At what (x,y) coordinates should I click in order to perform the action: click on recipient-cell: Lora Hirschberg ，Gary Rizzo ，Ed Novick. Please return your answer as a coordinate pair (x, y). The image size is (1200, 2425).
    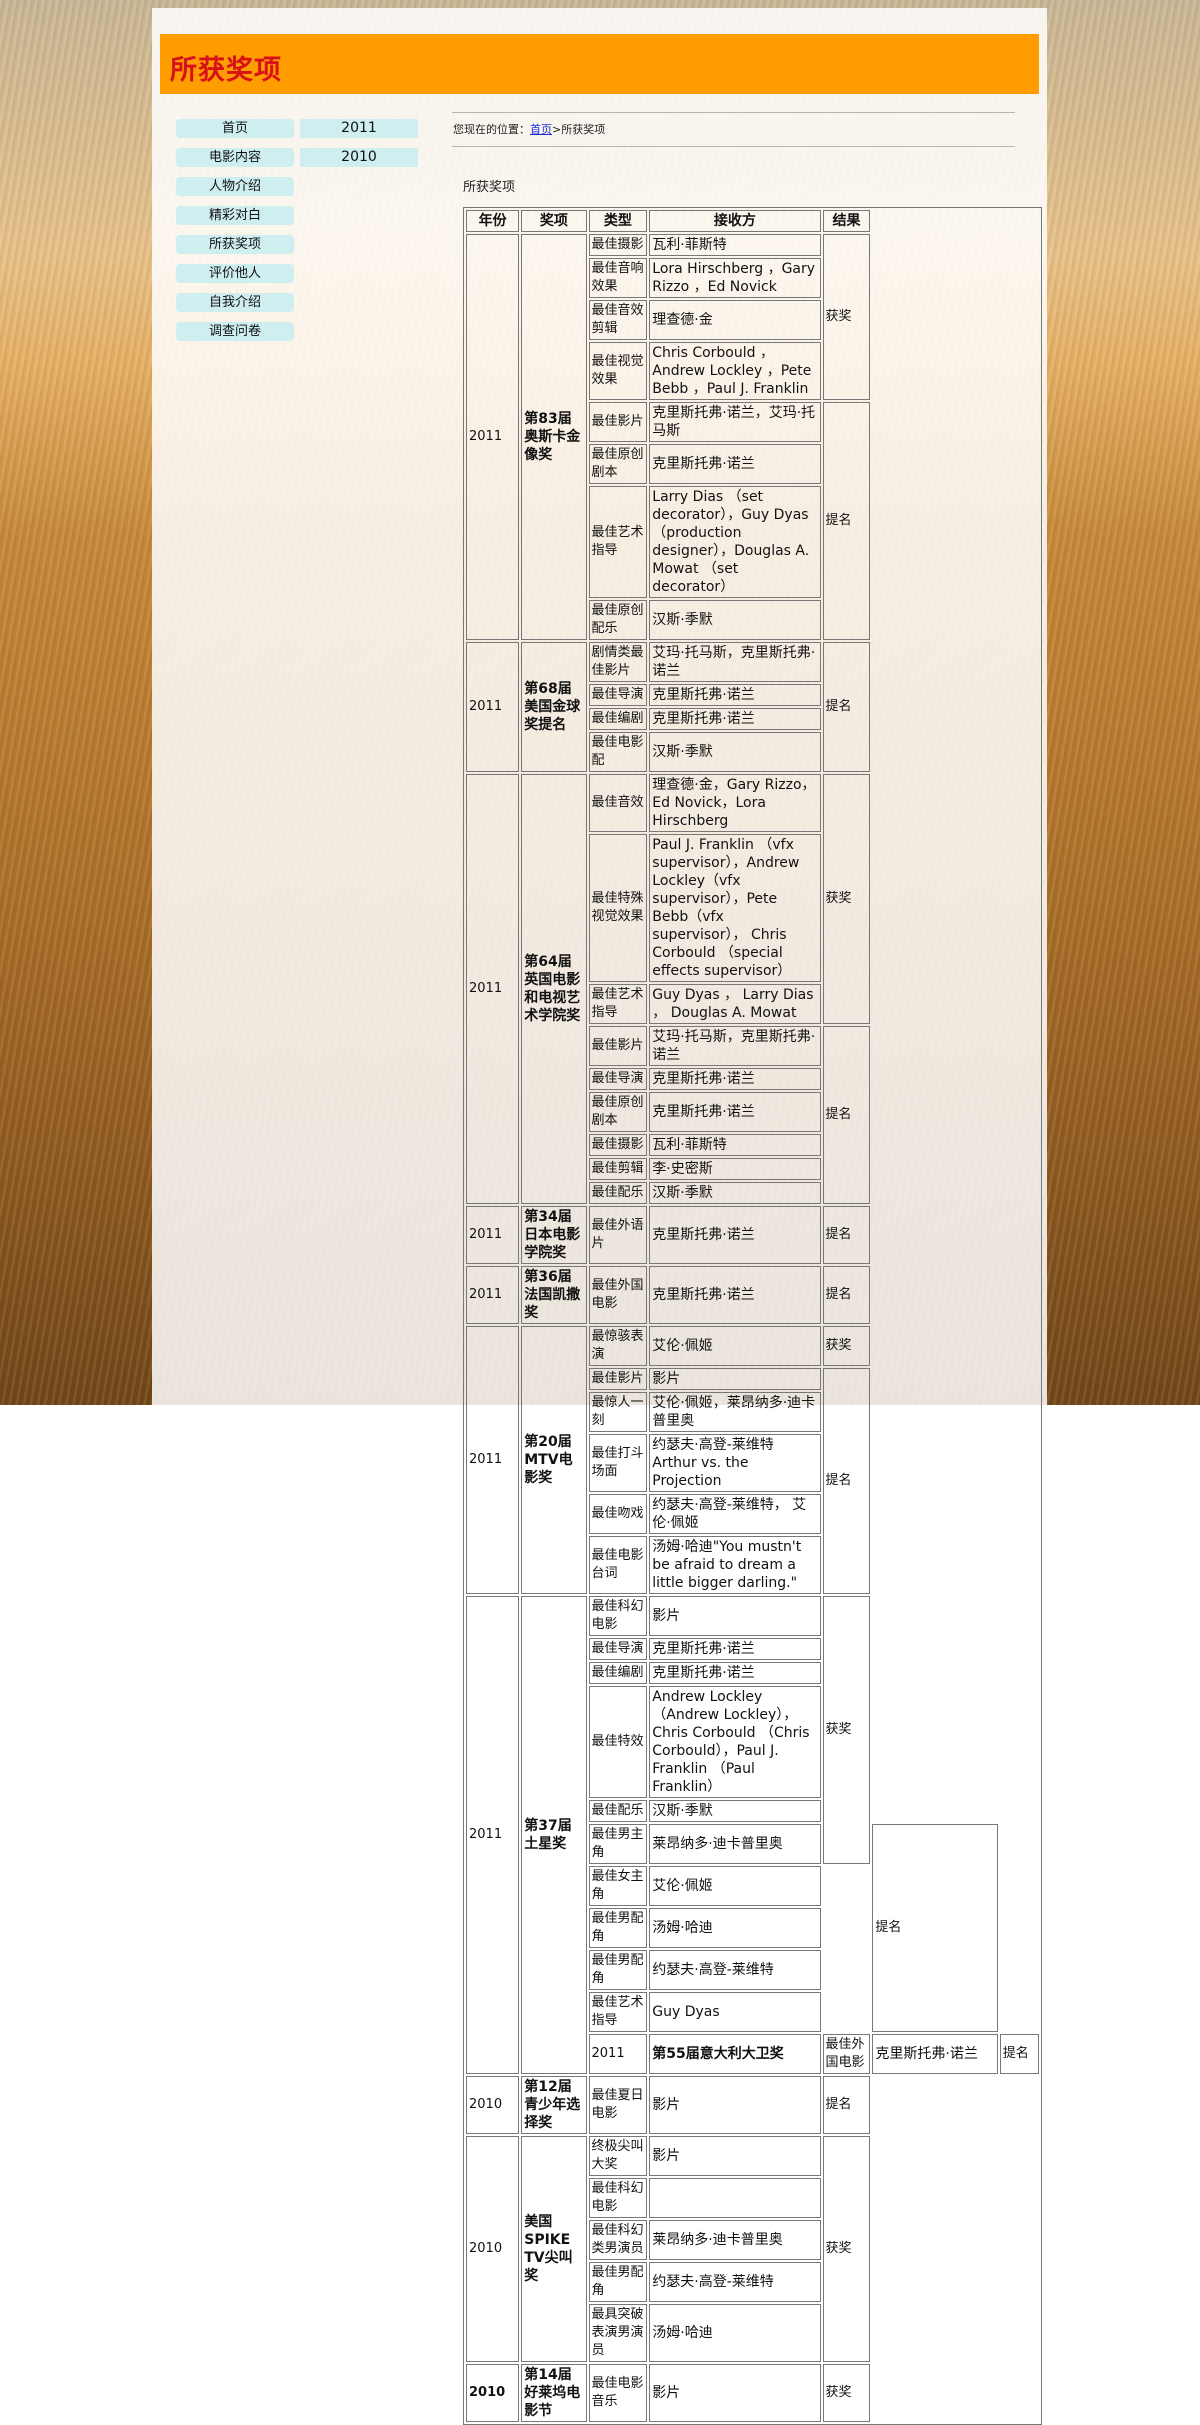
    Looking at the image, I should click on (735, 278).